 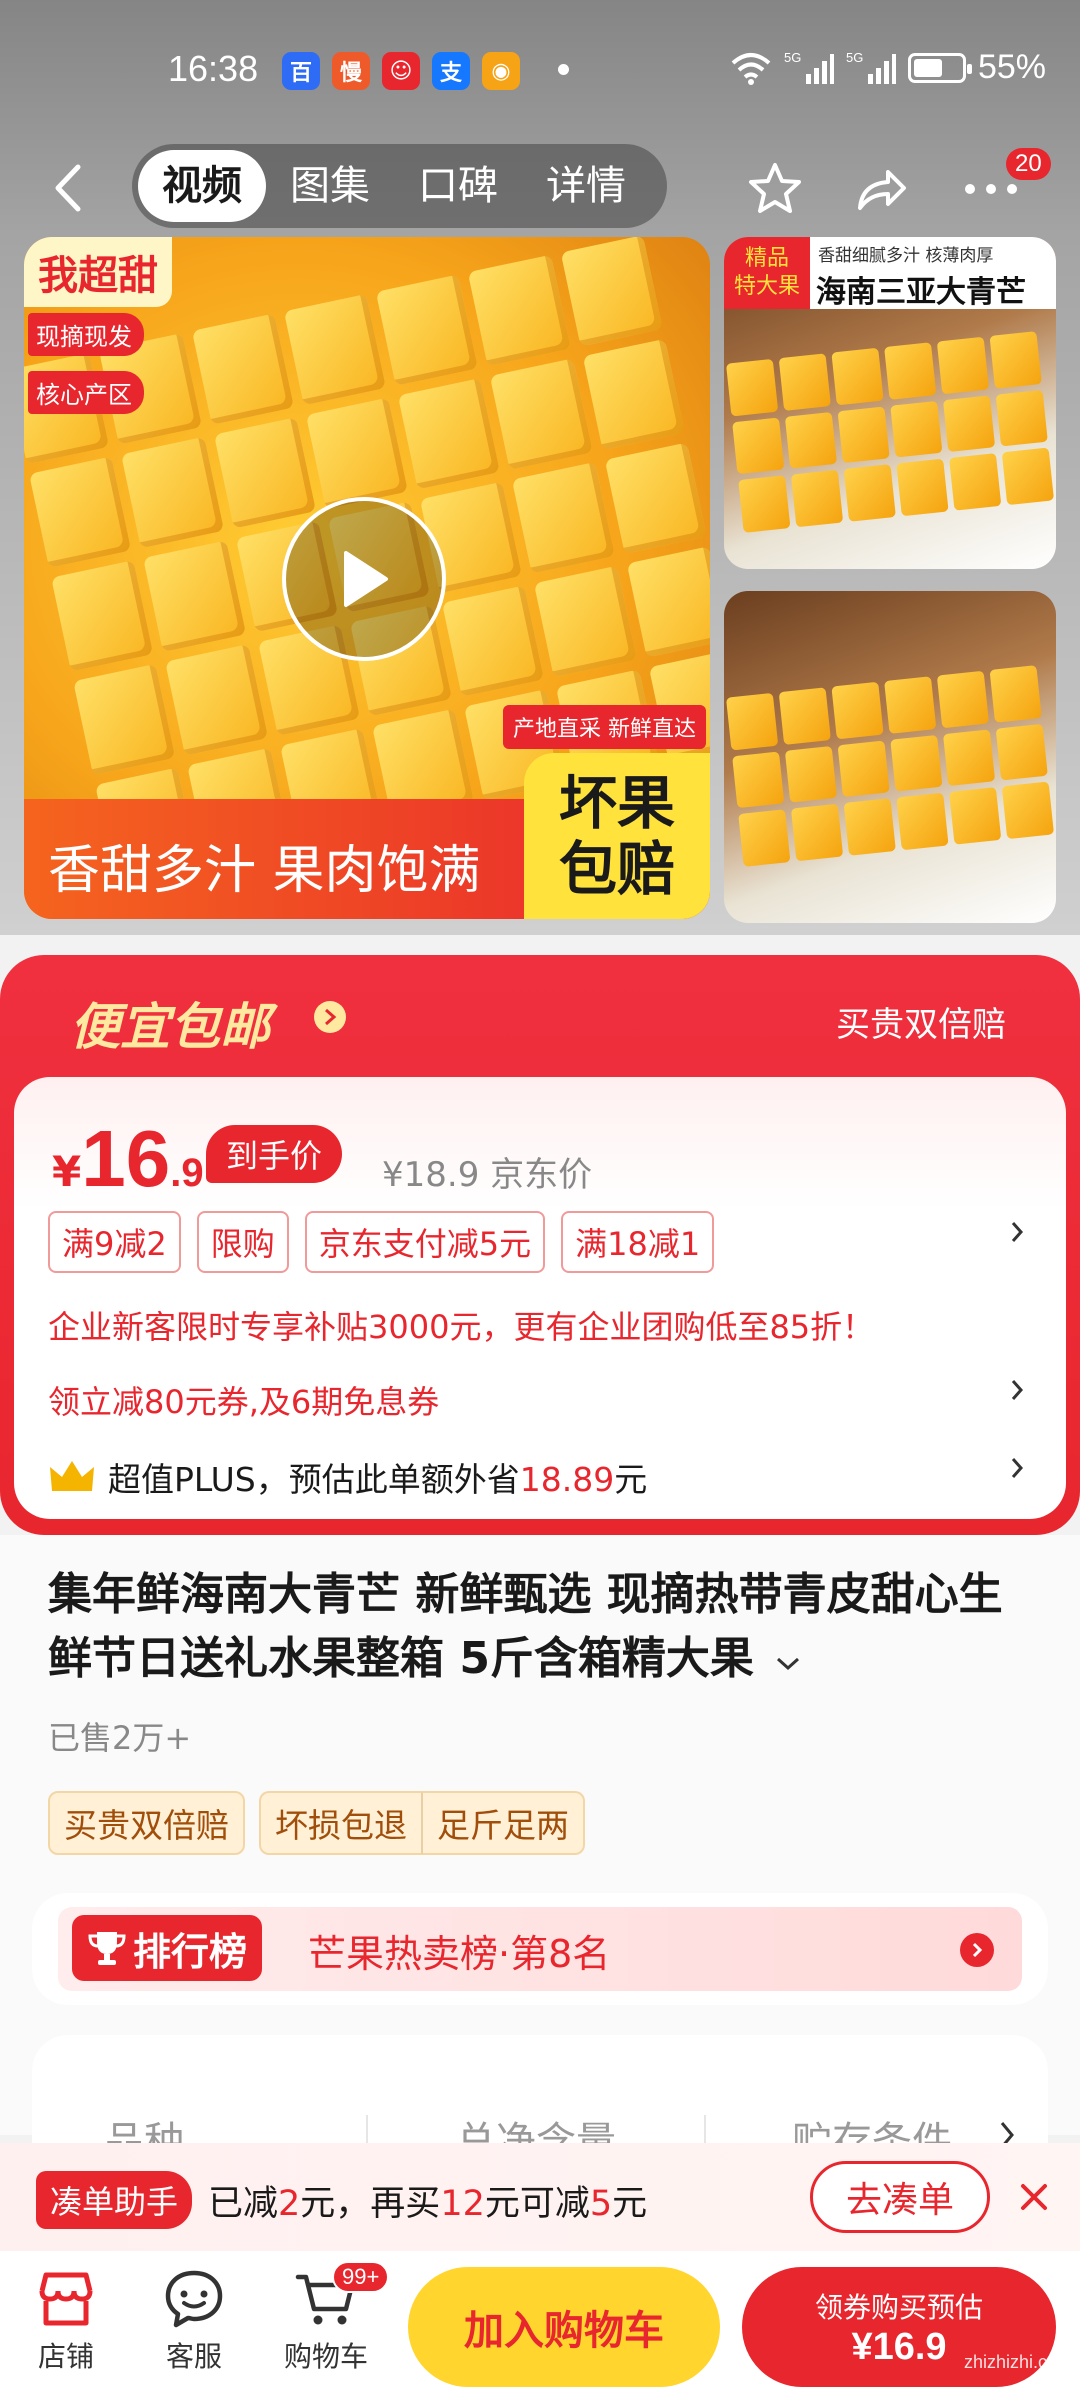 I want to click on gallery-thumbnail, so click(x=890, y=757).